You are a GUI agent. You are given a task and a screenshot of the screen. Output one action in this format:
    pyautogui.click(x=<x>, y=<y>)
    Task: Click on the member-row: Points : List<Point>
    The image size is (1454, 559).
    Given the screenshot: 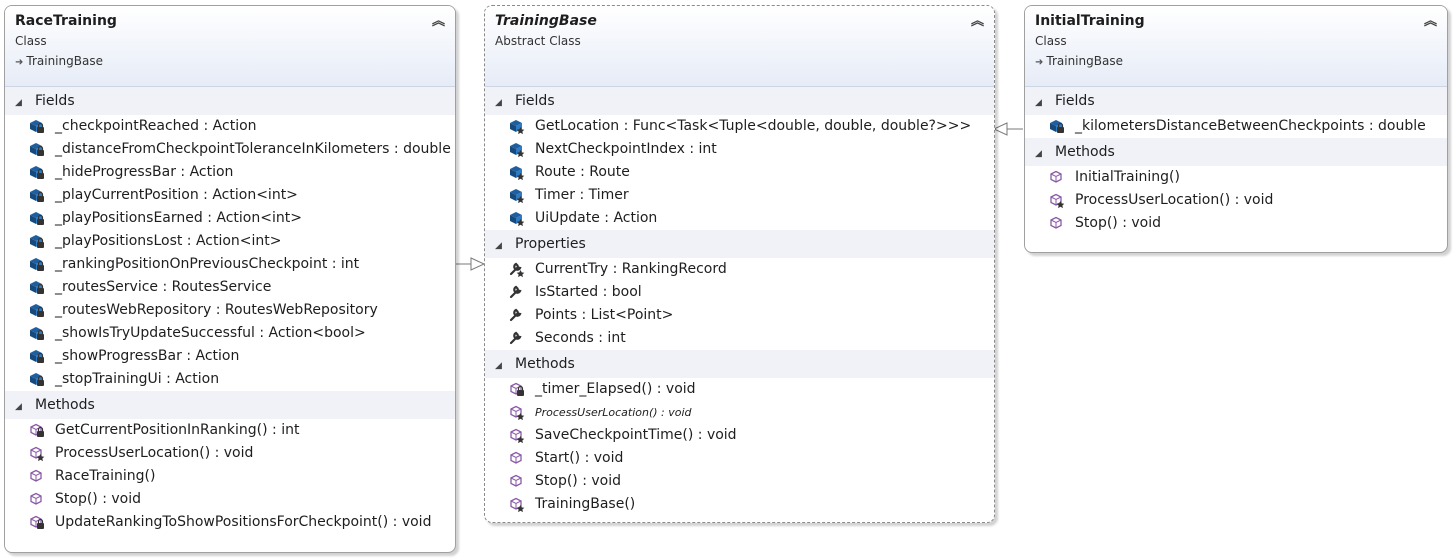 What is the action you would take?
    pyautogui.click(x=739, y=315)
    